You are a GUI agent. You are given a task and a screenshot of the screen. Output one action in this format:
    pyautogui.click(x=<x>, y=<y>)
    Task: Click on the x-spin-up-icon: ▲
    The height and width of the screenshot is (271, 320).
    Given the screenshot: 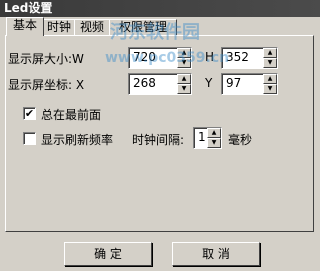 What is the action you would take?
    pyautogui.click(x=184, y=79)
    